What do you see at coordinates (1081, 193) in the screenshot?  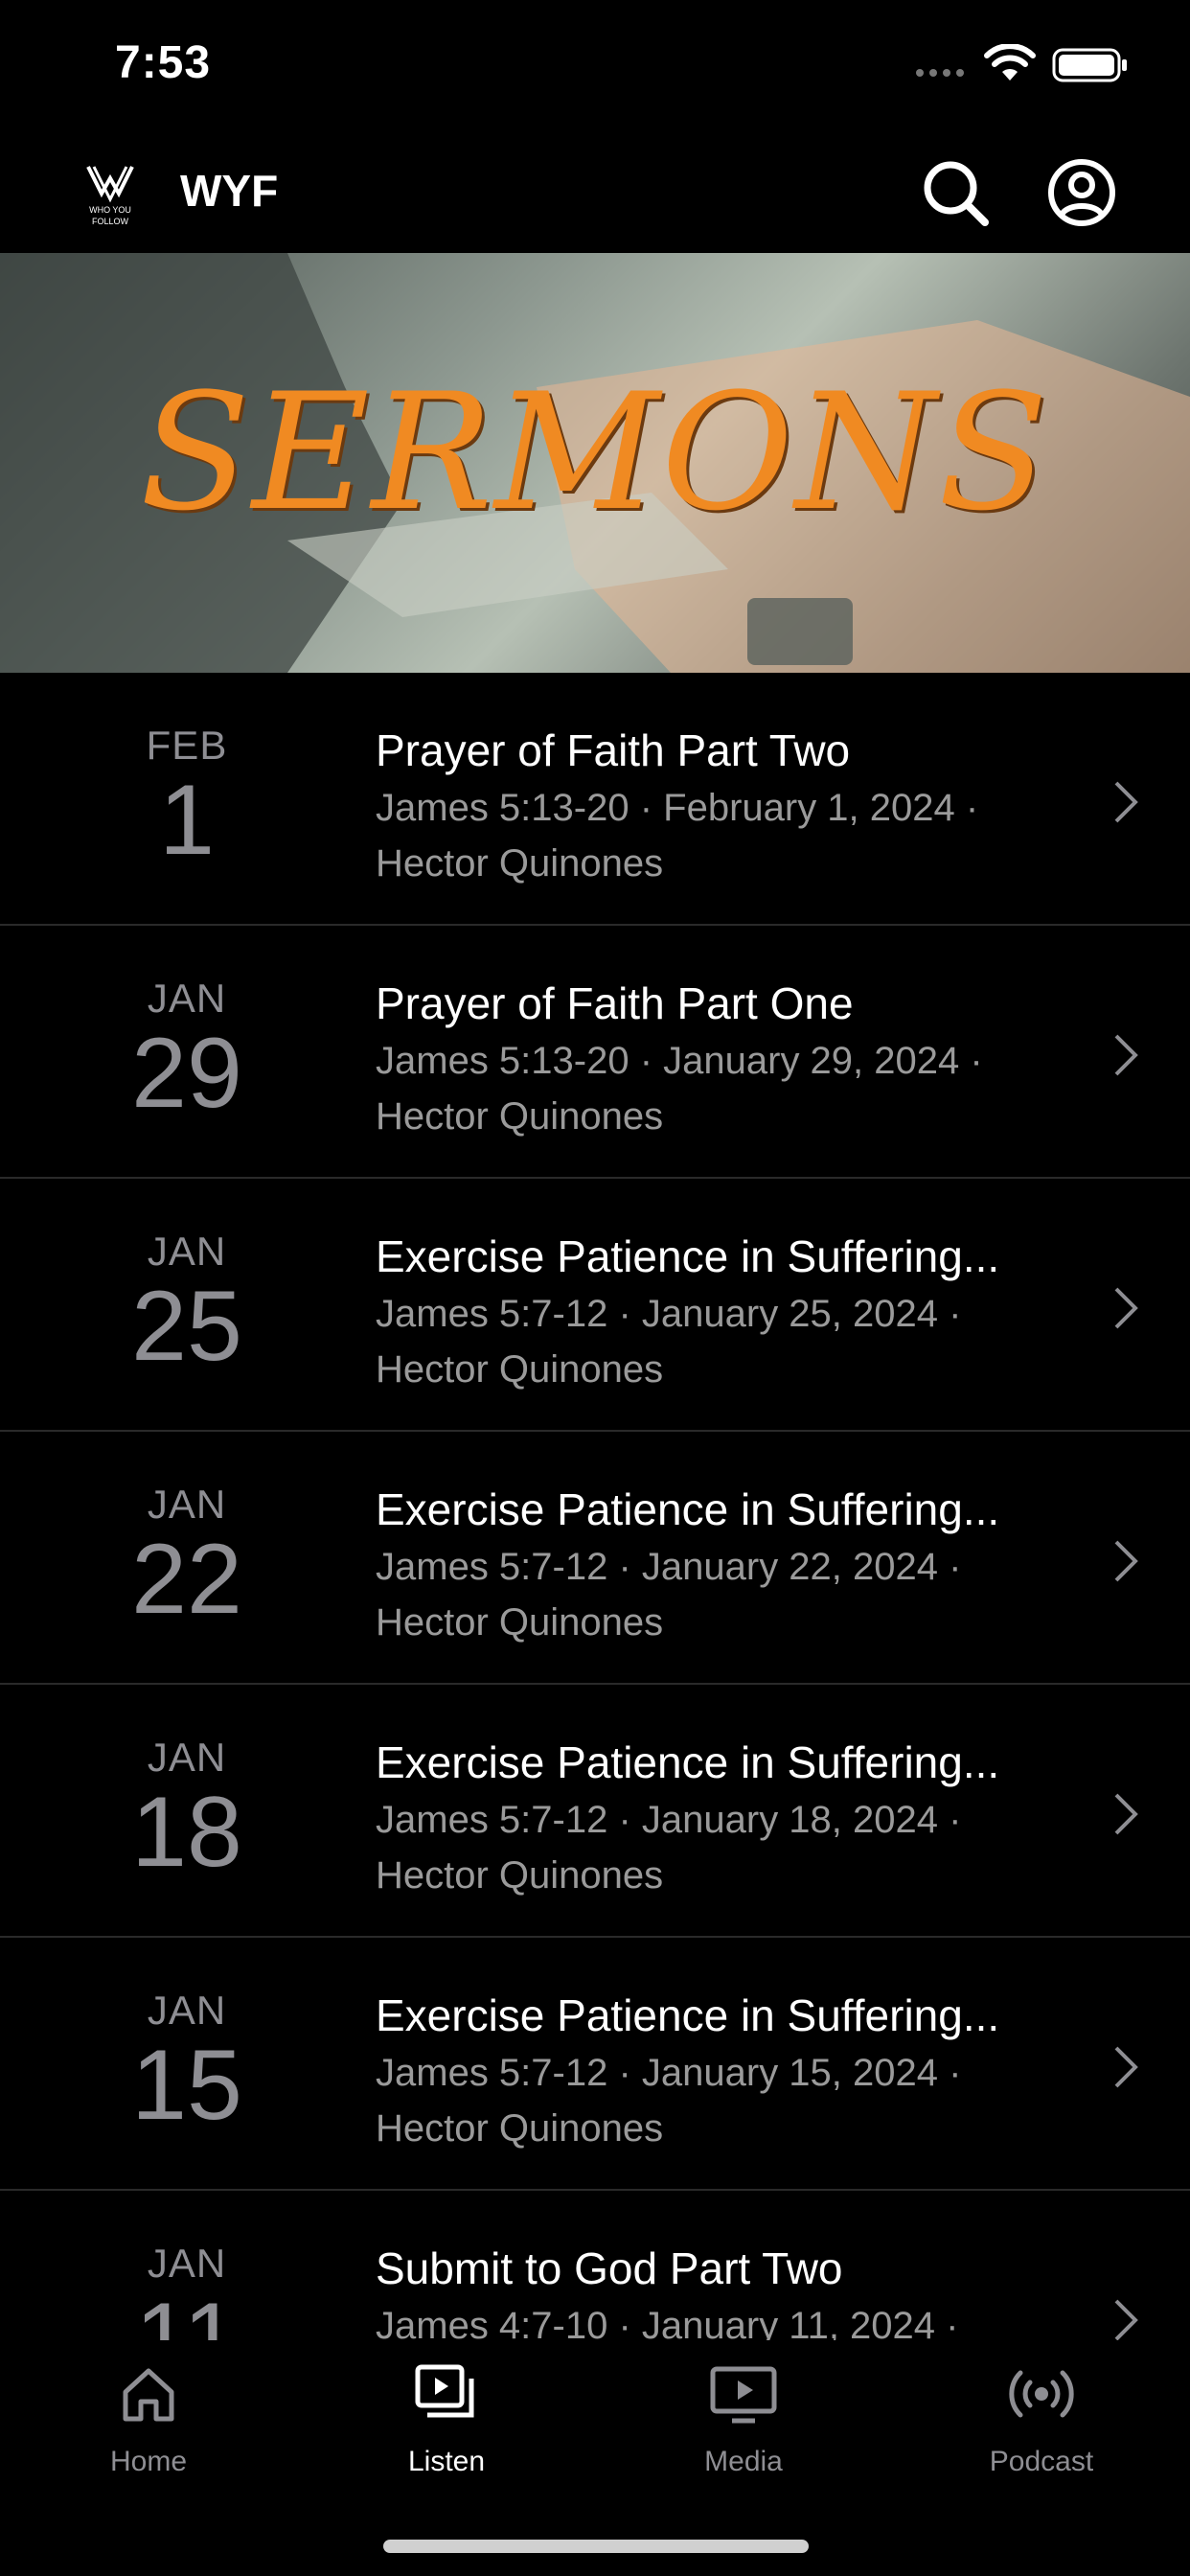 I see `account-icon` at bounding box center [1081, 193].